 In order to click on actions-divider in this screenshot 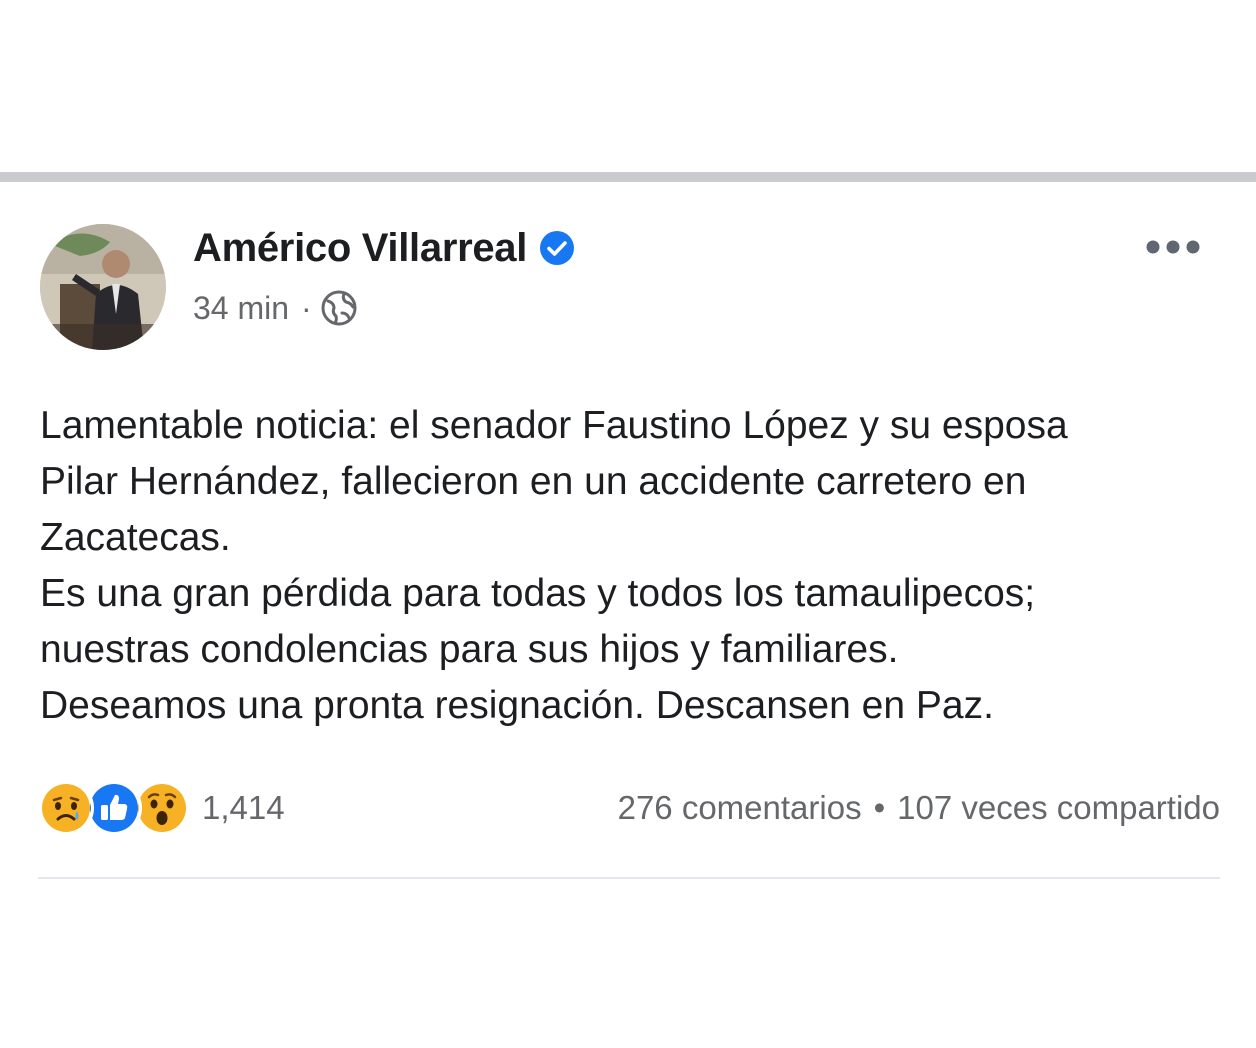, I will do `click(629, 878)`.